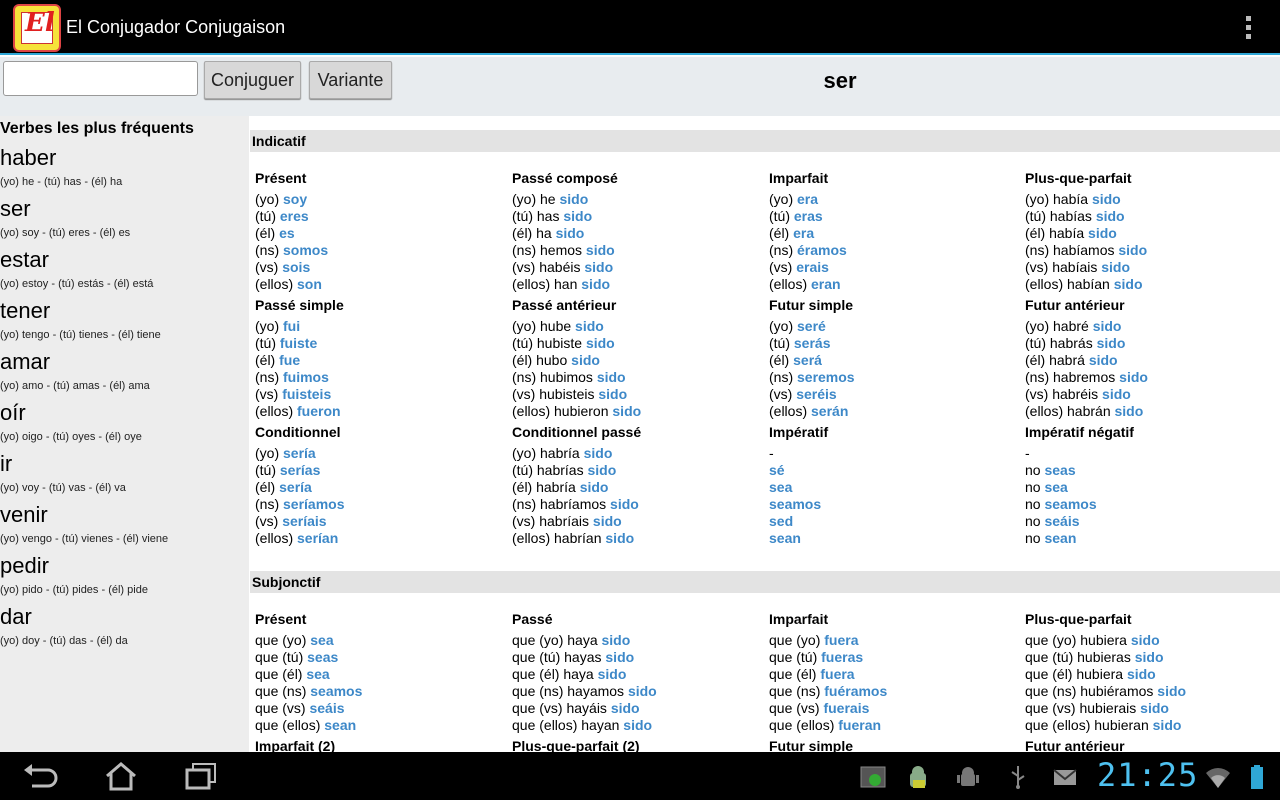  I want to click on tense-title: Impératif négatif, so click(1079, 432).